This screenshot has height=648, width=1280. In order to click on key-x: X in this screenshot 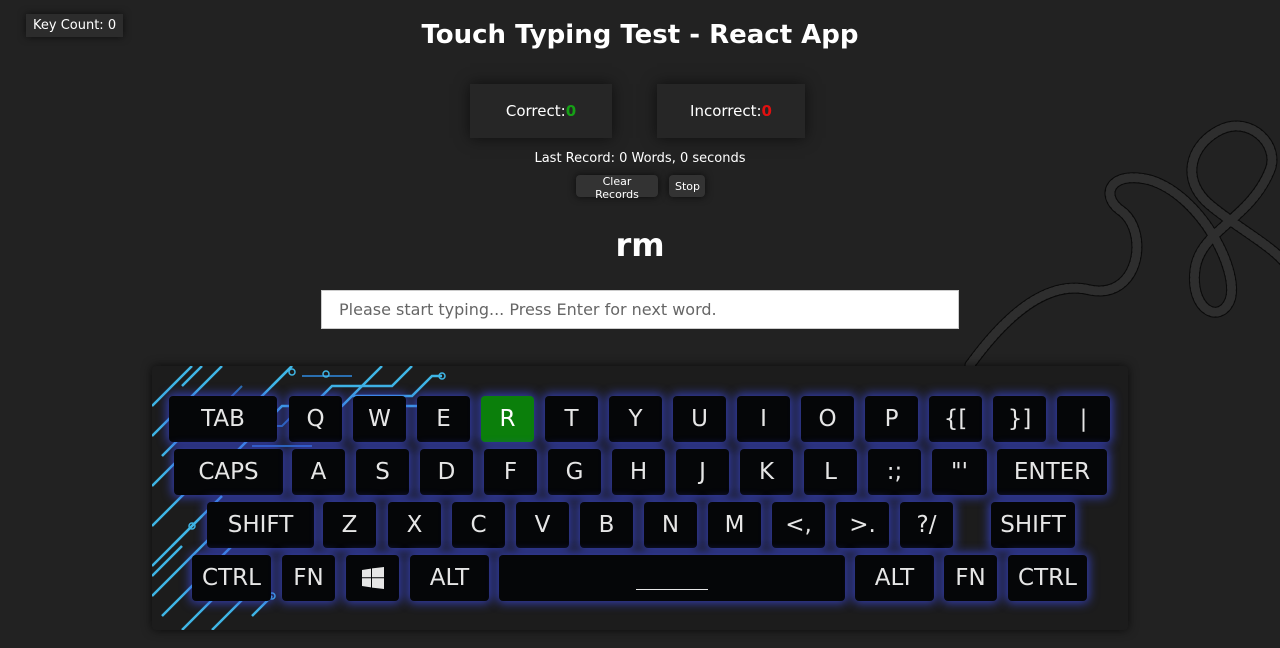, I will do `click(414, 525)`.